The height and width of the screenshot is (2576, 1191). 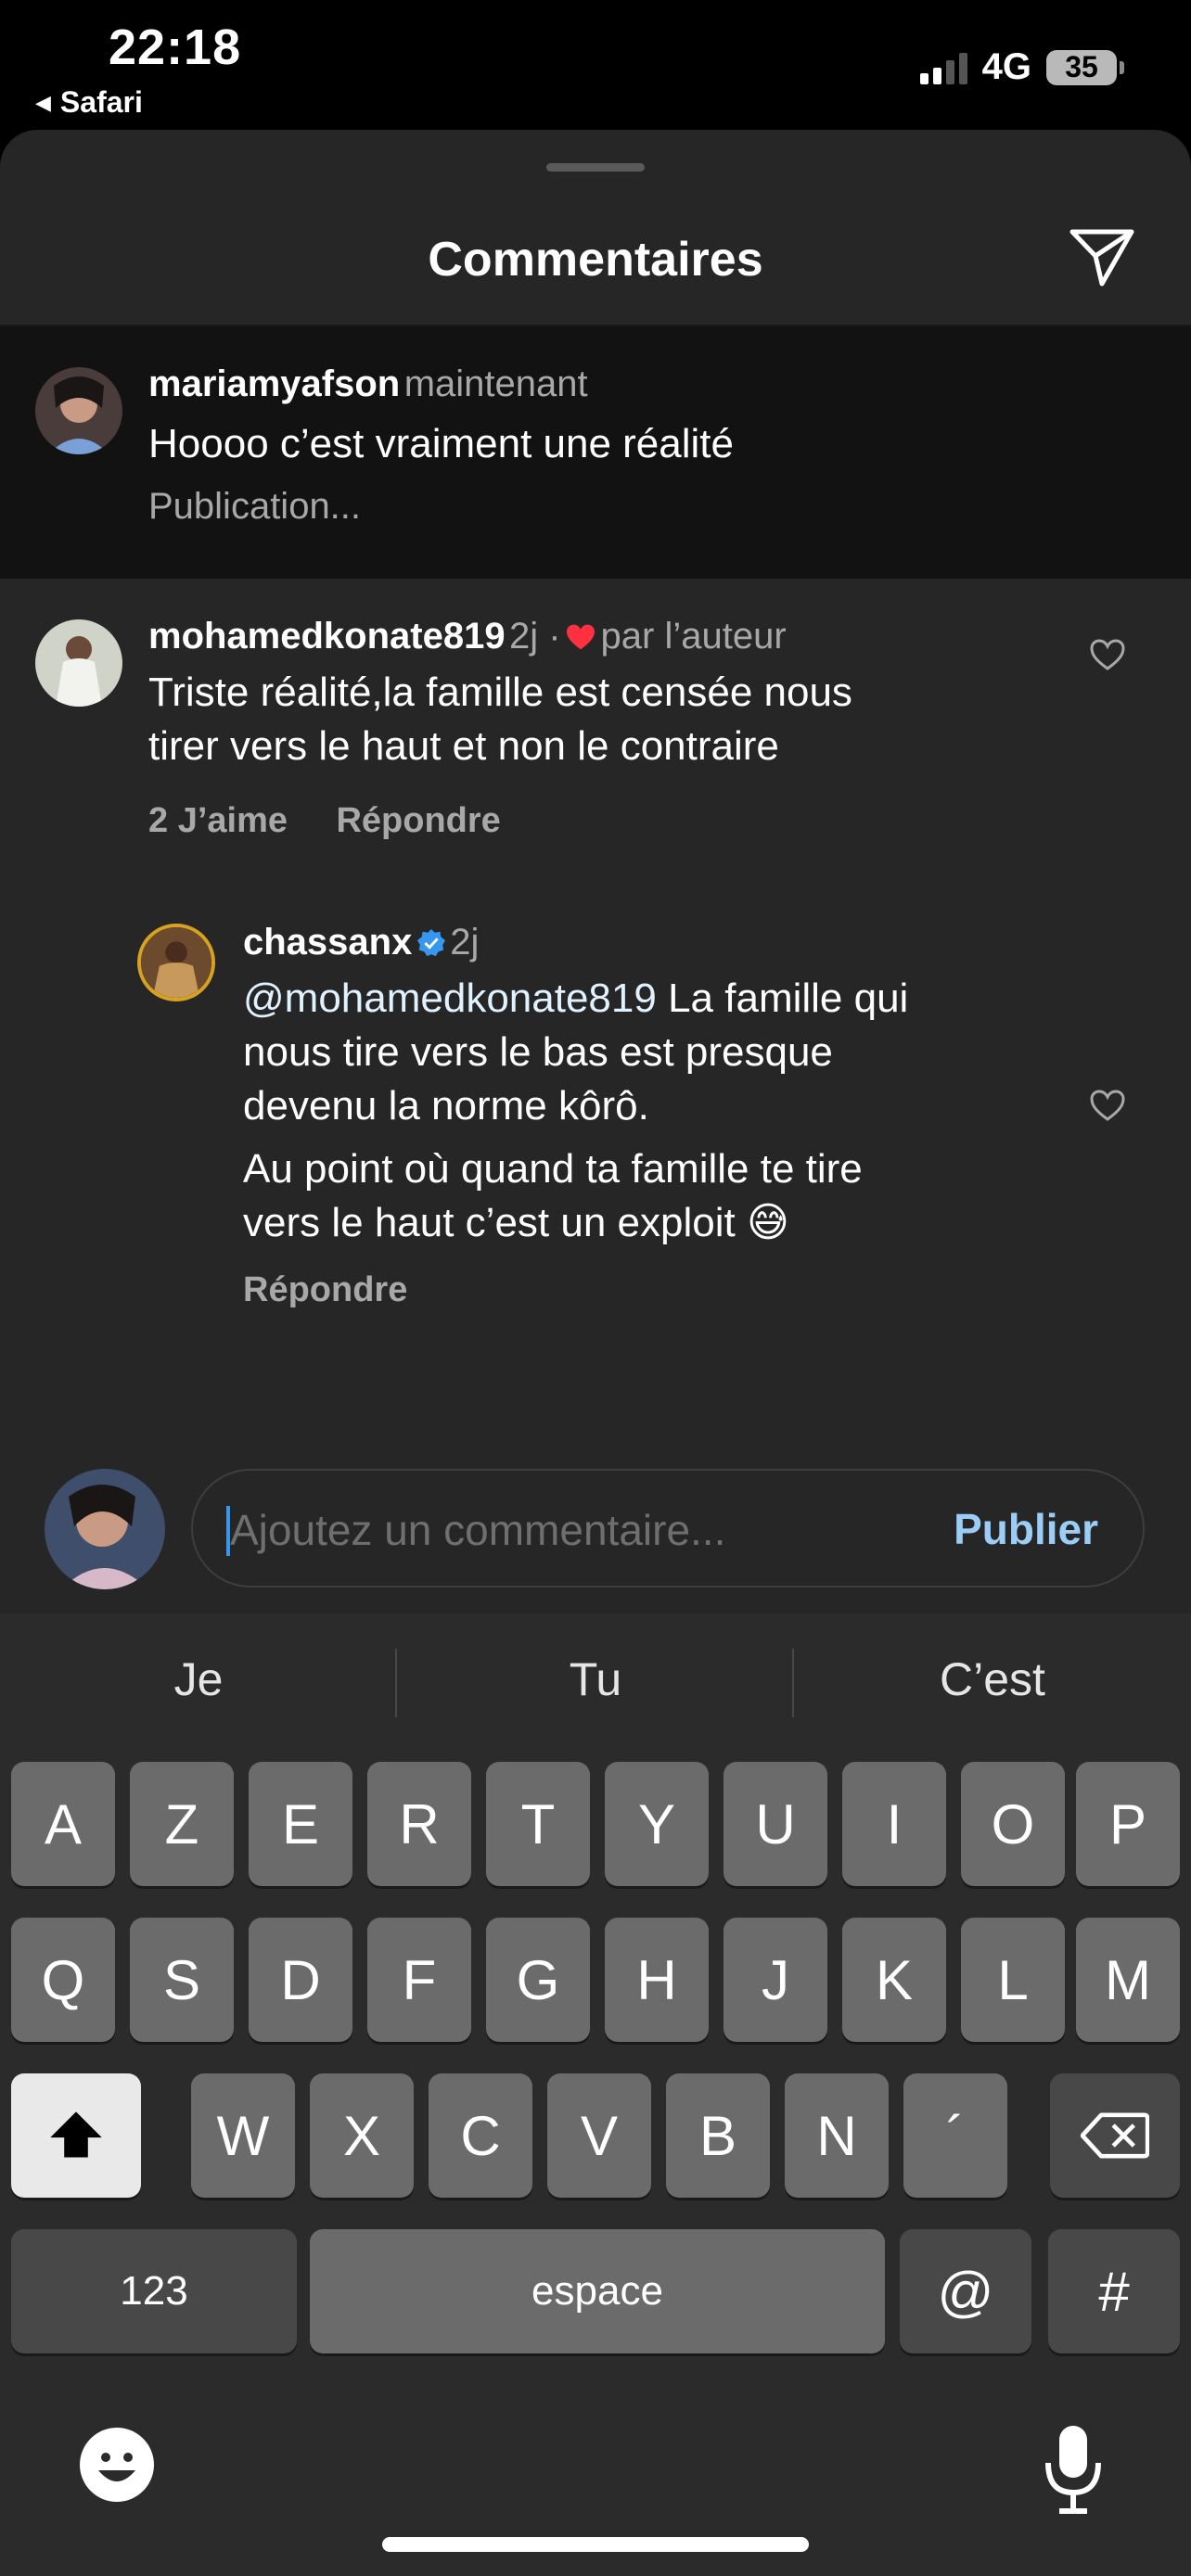 What do you see at coordinates (992, 1679) in the screenshot?
I see `suggestion-item: C’est` at bounding box center [992, 1679].